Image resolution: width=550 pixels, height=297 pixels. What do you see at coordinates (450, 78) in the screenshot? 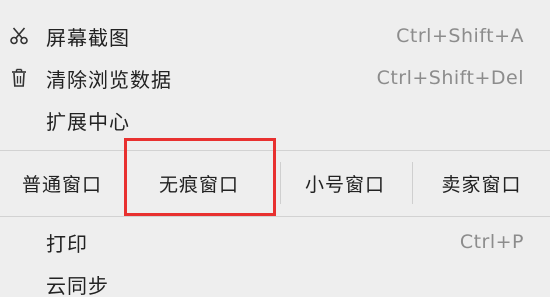
I see `shortcut-text: Ctrl+Shift+Del` at bounding box center [450, 78].